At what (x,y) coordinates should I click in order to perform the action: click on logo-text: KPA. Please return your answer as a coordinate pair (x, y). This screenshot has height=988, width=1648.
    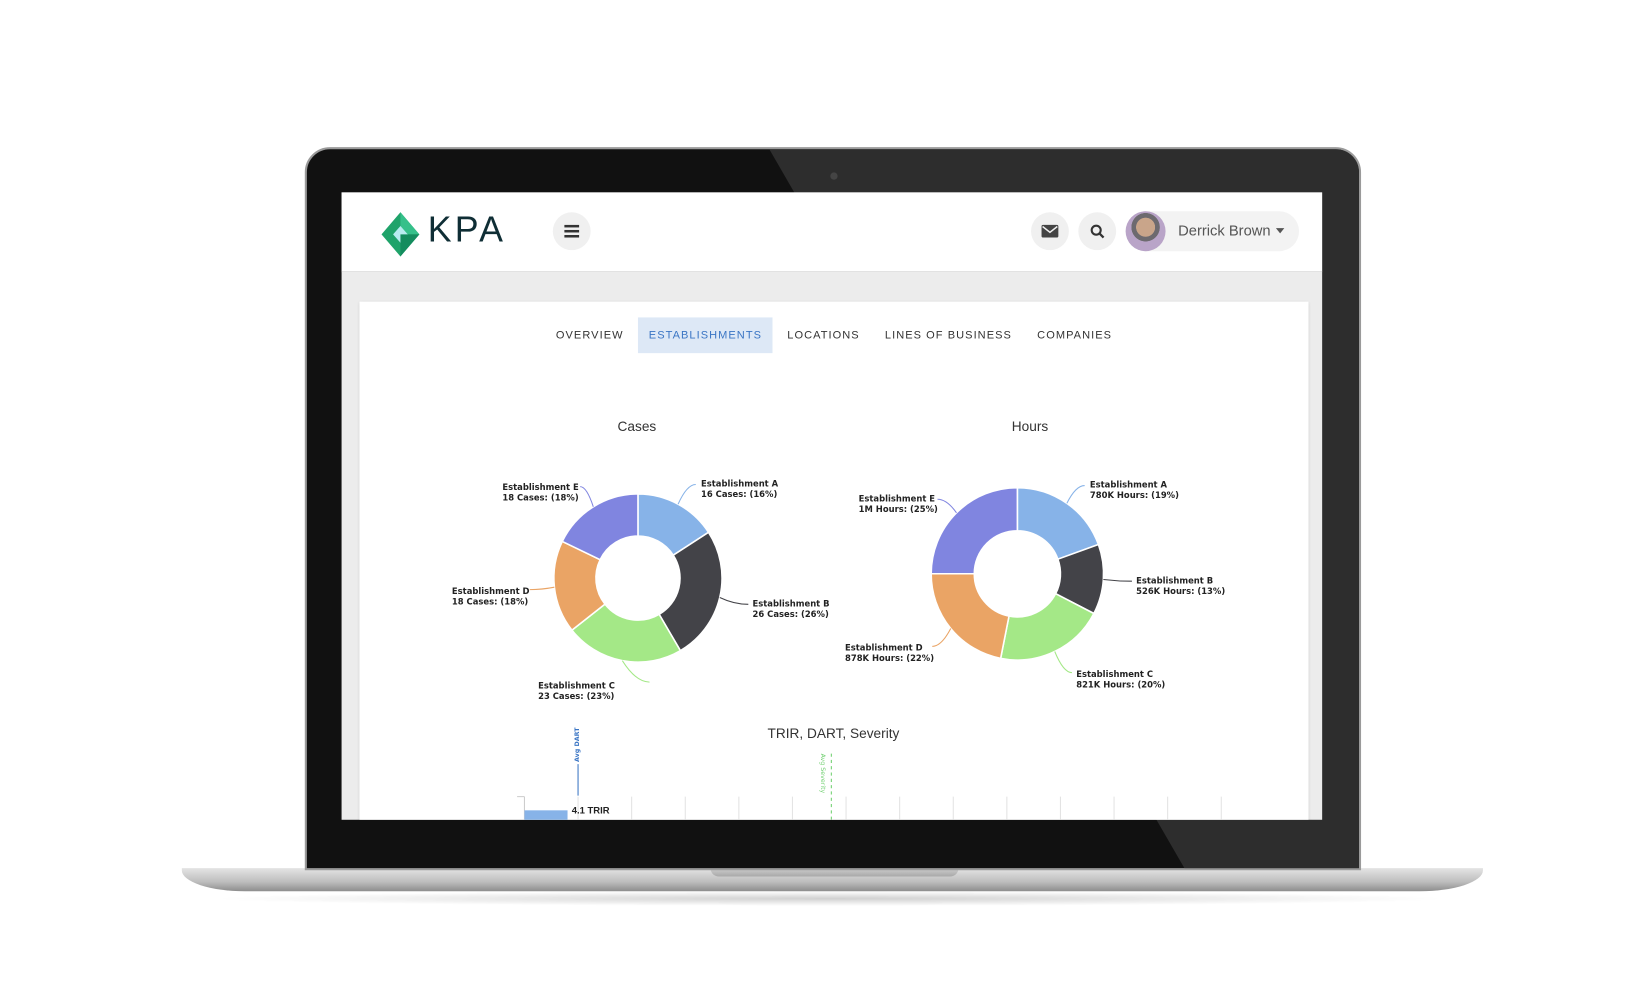
    Looking at the image, I should click on (467, 230).